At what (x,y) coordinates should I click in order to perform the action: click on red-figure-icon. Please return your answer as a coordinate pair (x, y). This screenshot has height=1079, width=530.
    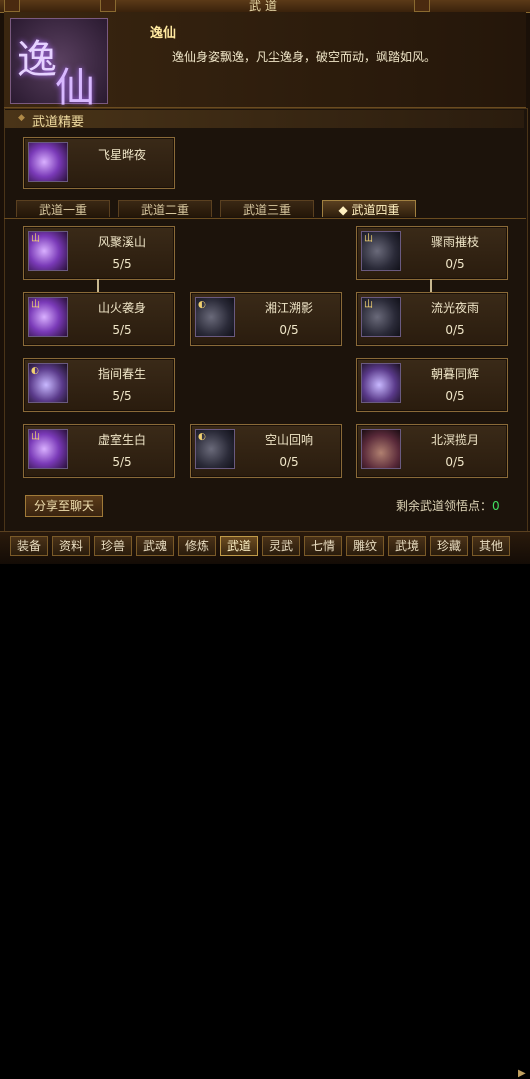
    Looking at the image, I should click on (381, 449).